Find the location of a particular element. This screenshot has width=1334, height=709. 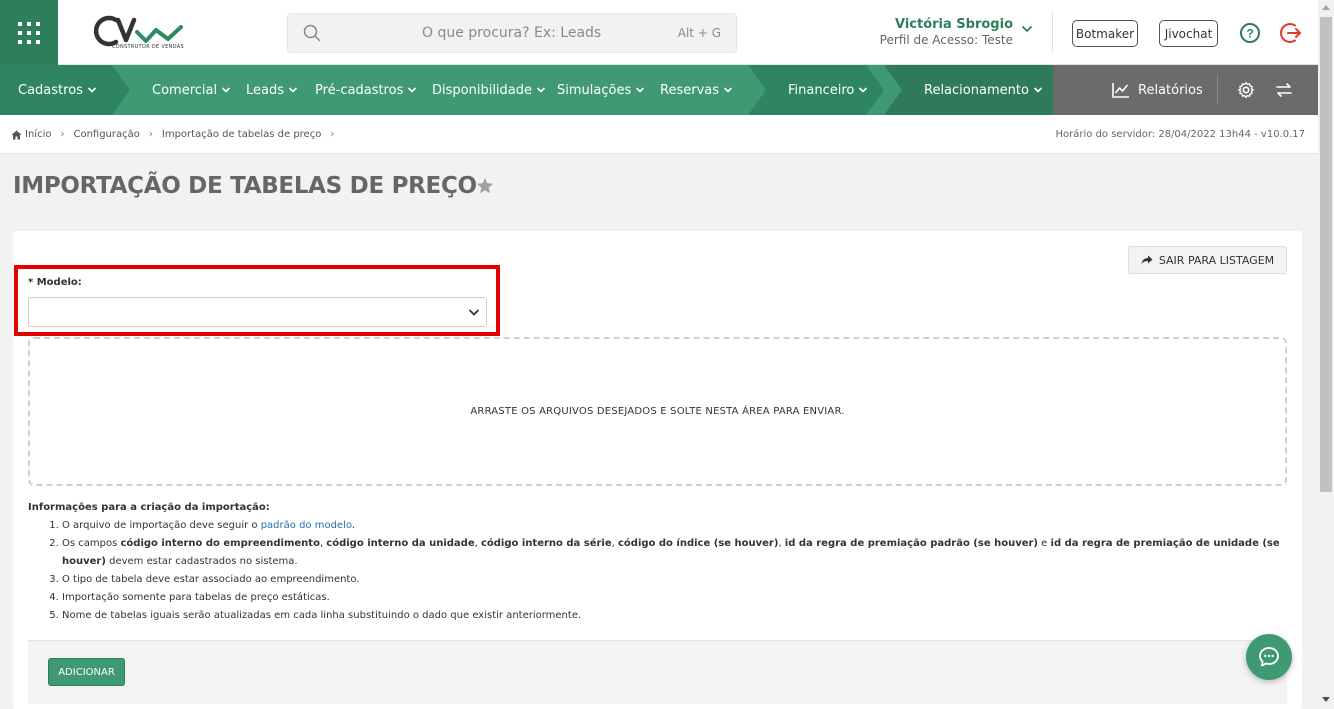

nav-divider is located at coordinates (1217, 90).